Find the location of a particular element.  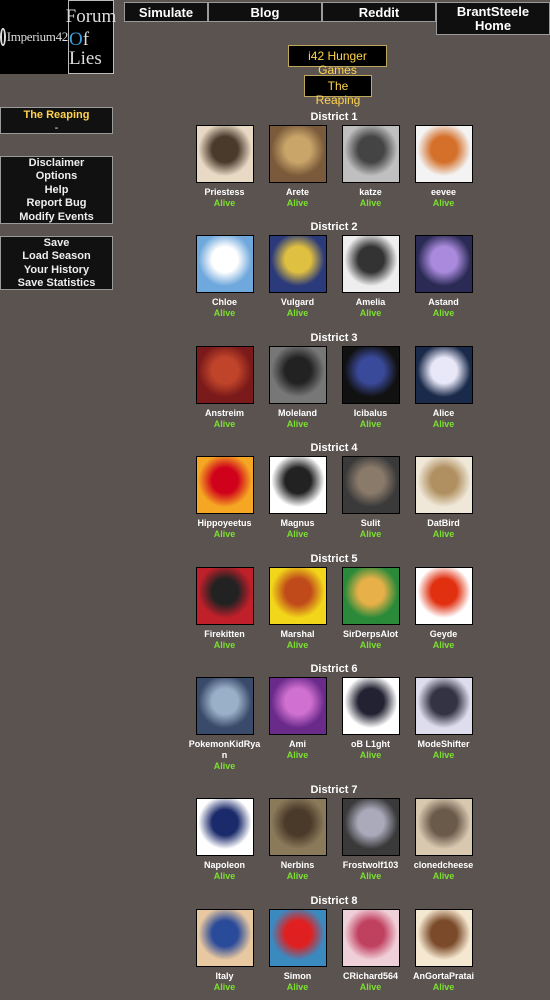

reddit-button: Reddit is located at coordinates (379, 12).